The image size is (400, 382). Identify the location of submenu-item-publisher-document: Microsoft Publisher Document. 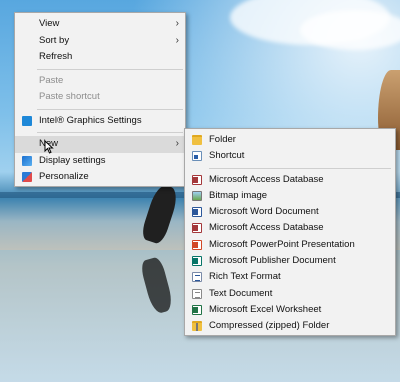
(290, 261).